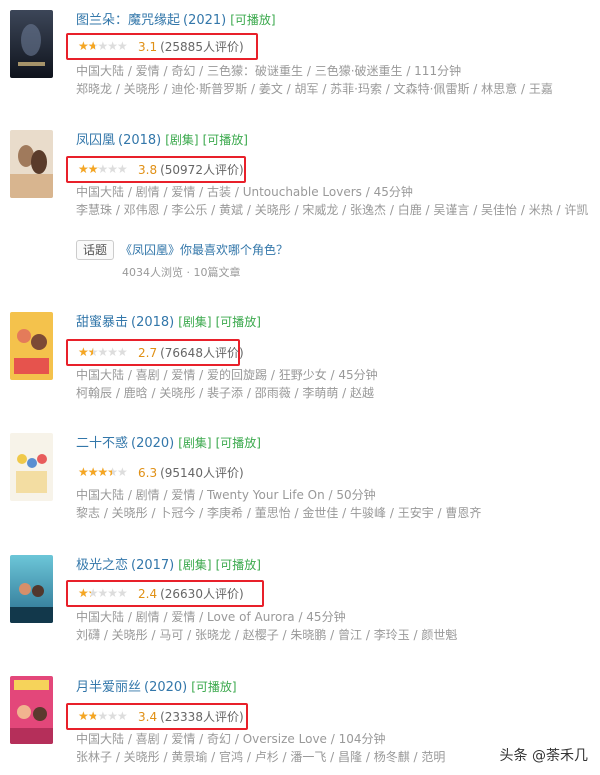  I want to click on rating-count: (25885人评价), so click(202, 47).